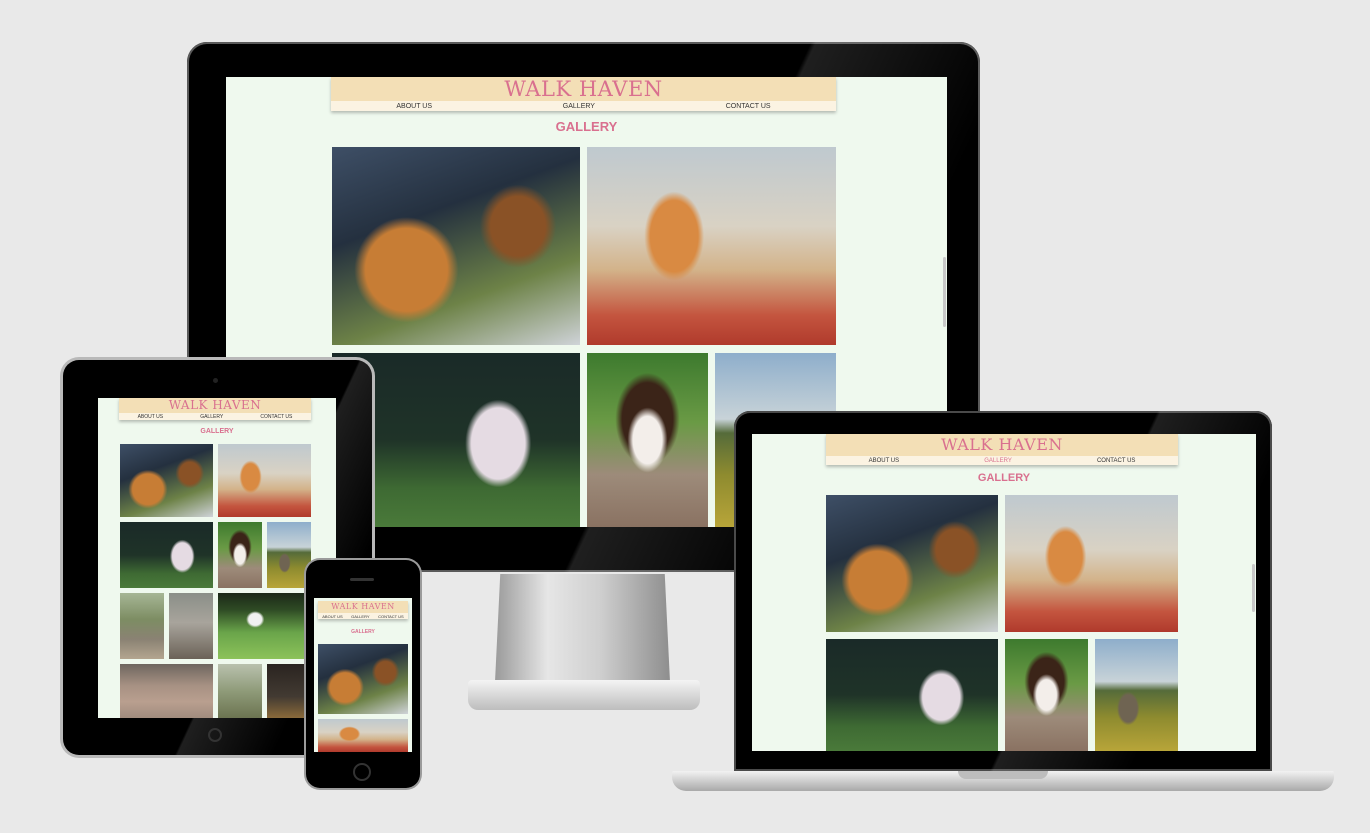 This screenshot has height=833, width=1370. I want to click on monitor-stand-base, so click(584, 695).